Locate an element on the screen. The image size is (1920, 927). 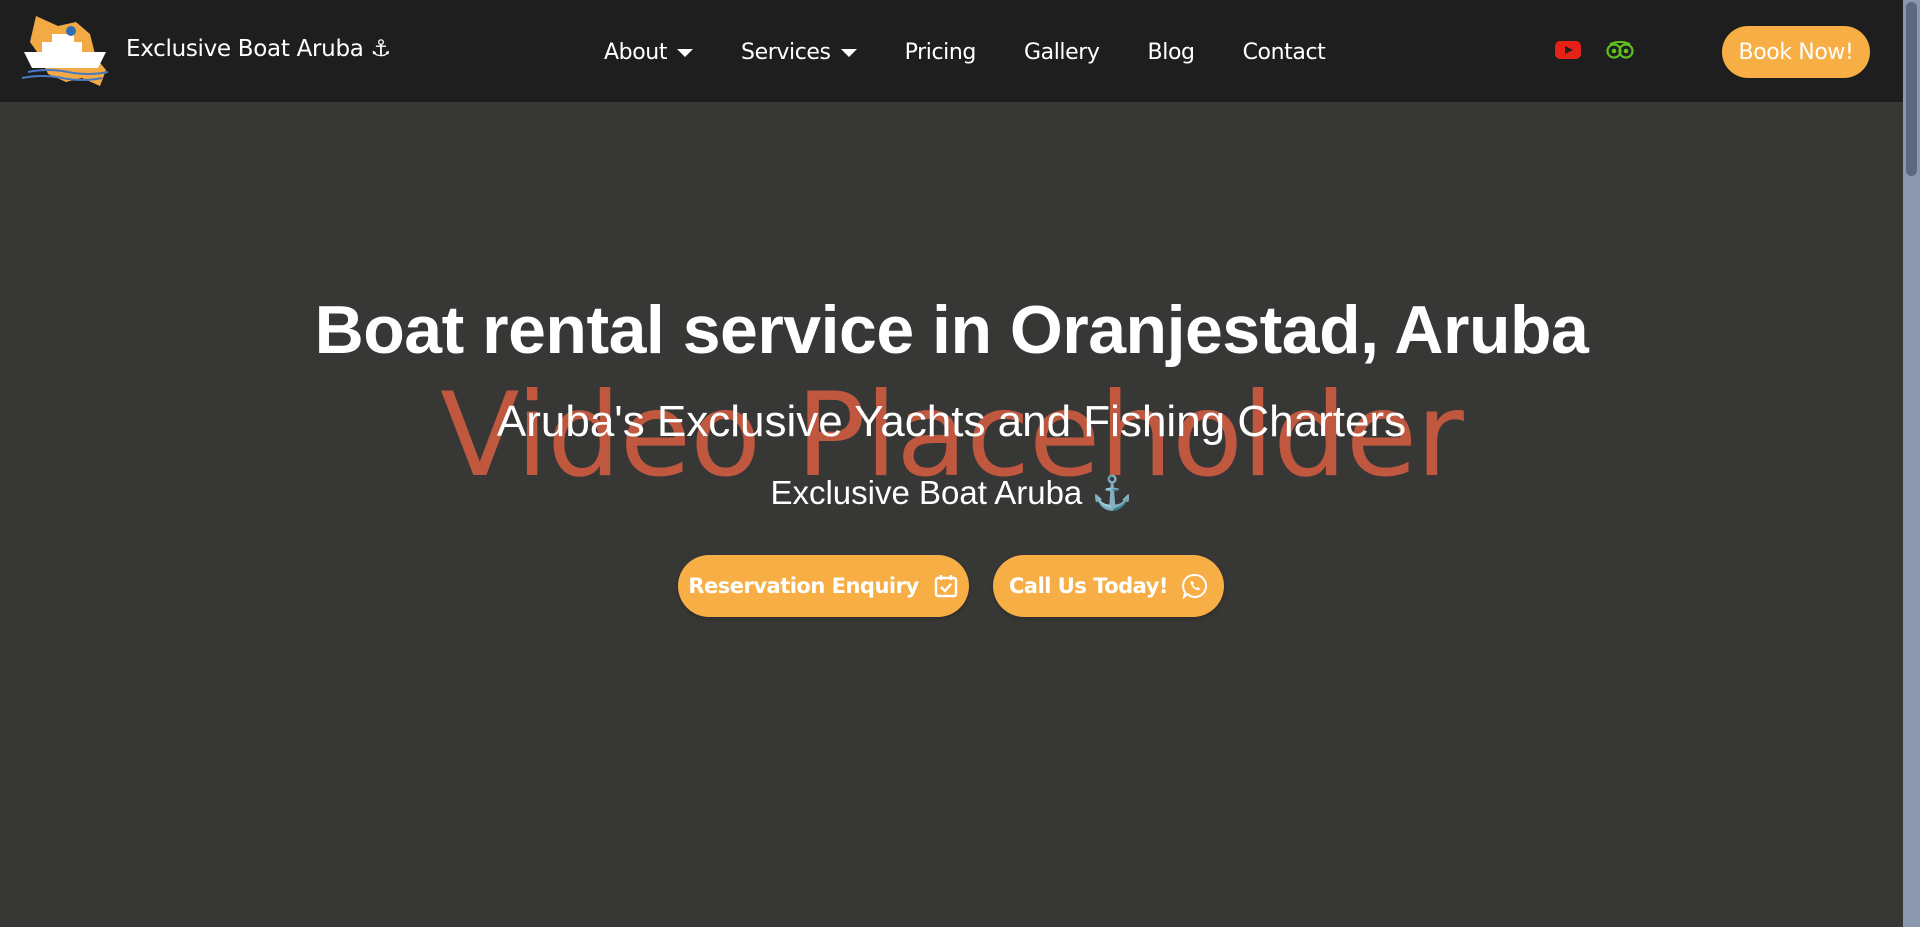
nav-item-label: Blog is located at coordinates (1171, 52).